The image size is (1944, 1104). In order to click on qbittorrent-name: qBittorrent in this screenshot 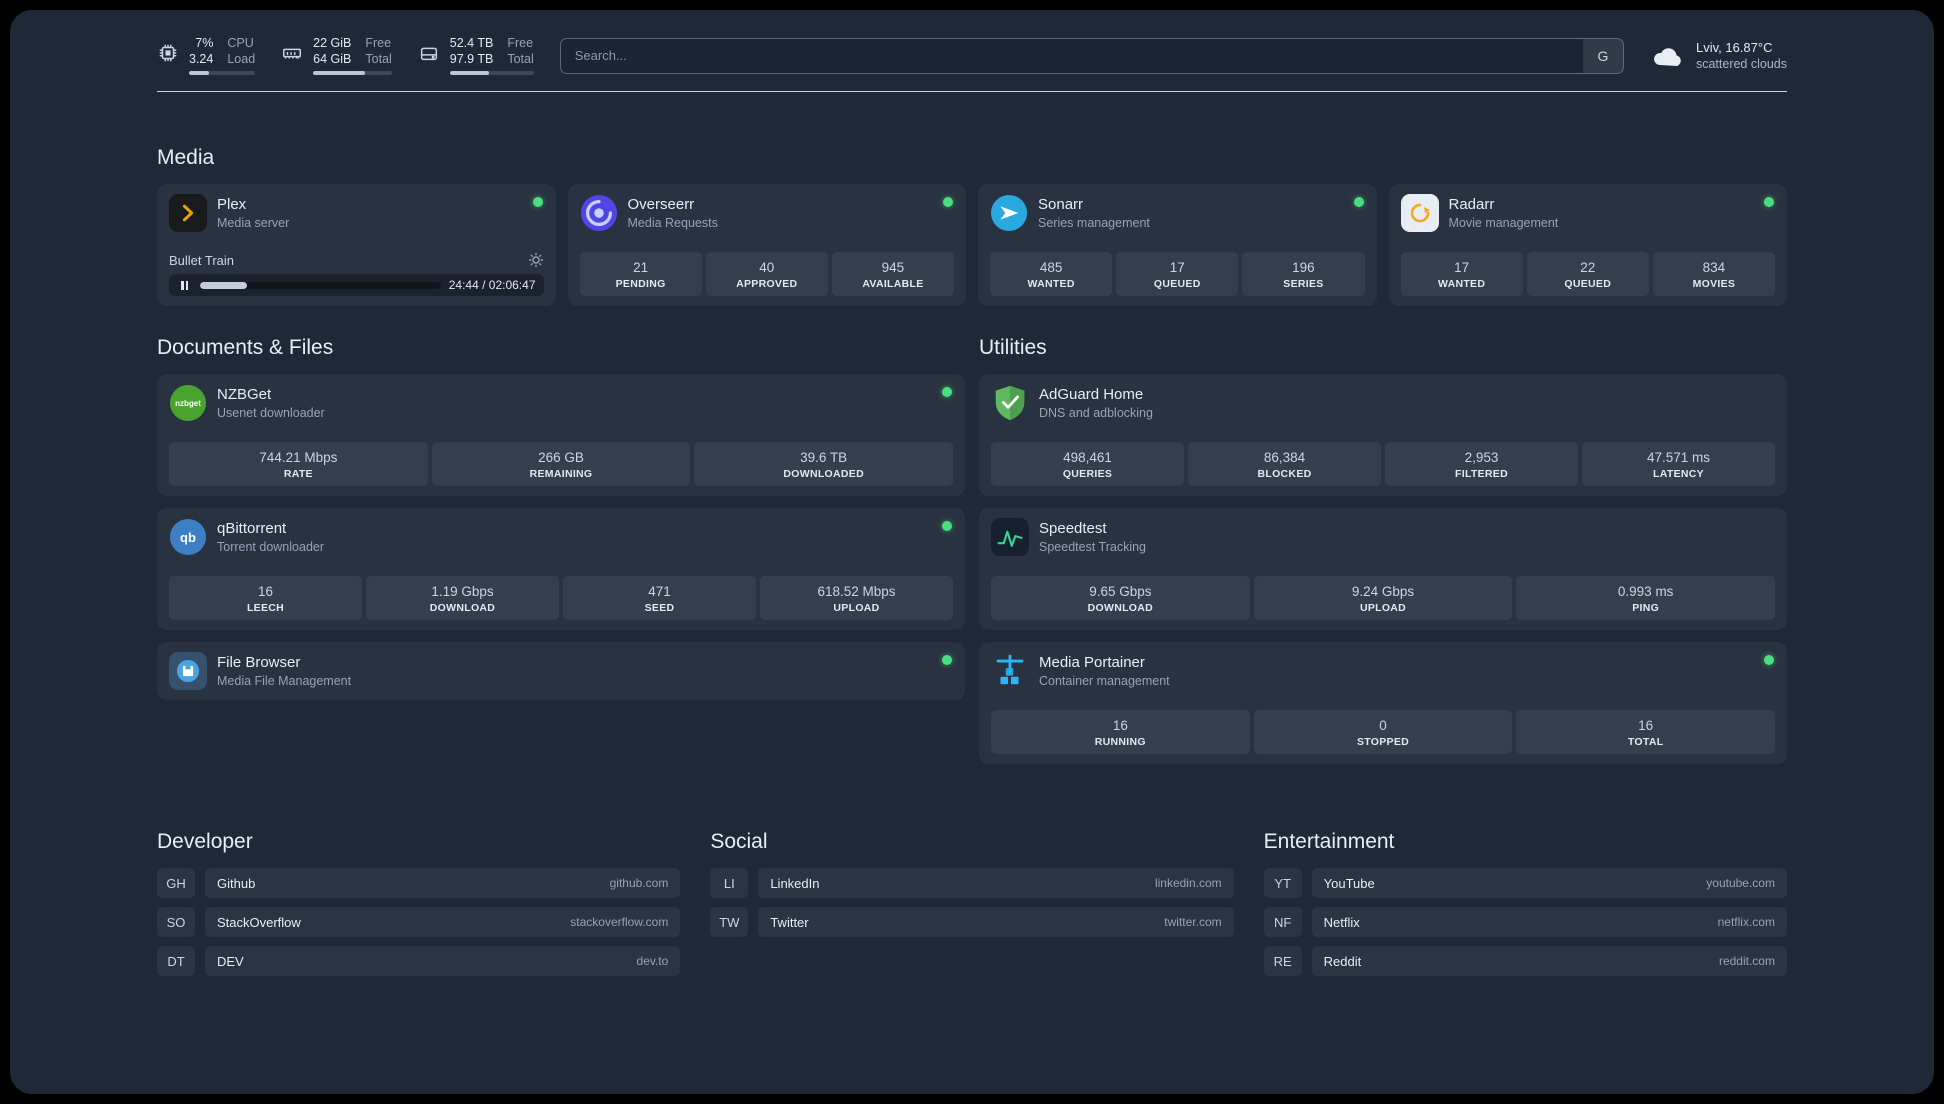, I will do `click(252, 528)`.